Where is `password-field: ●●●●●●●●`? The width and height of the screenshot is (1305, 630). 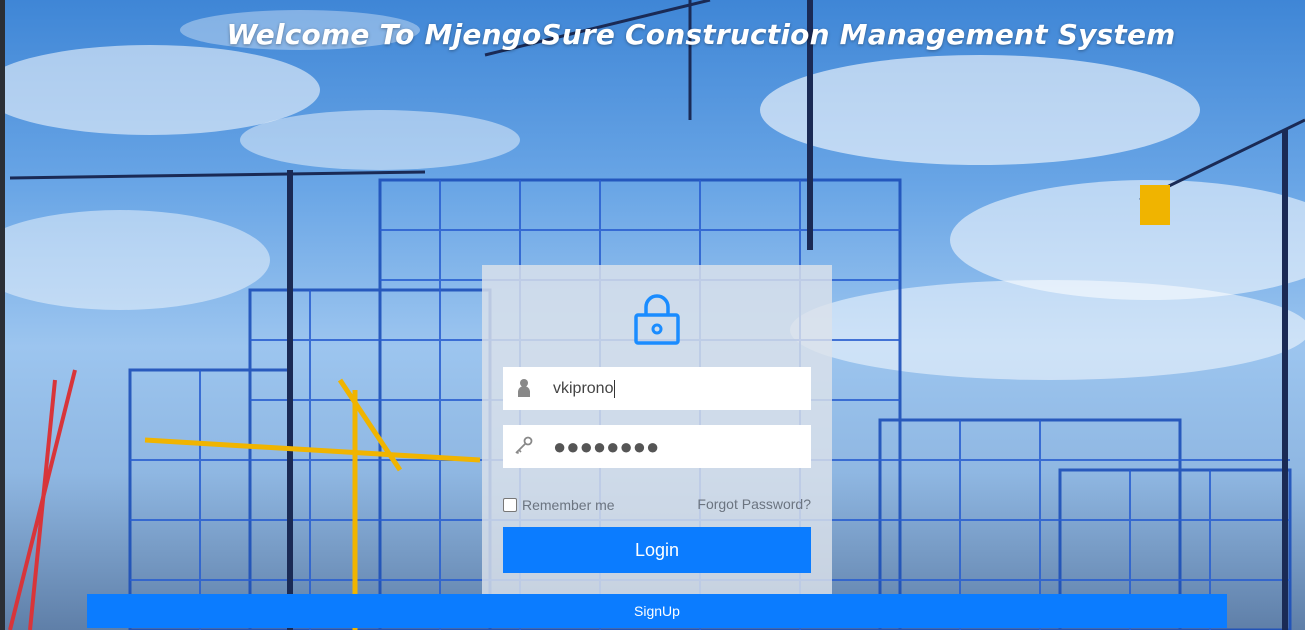 password-field: ●●●●●●●● is located at coordinates (657, 446).